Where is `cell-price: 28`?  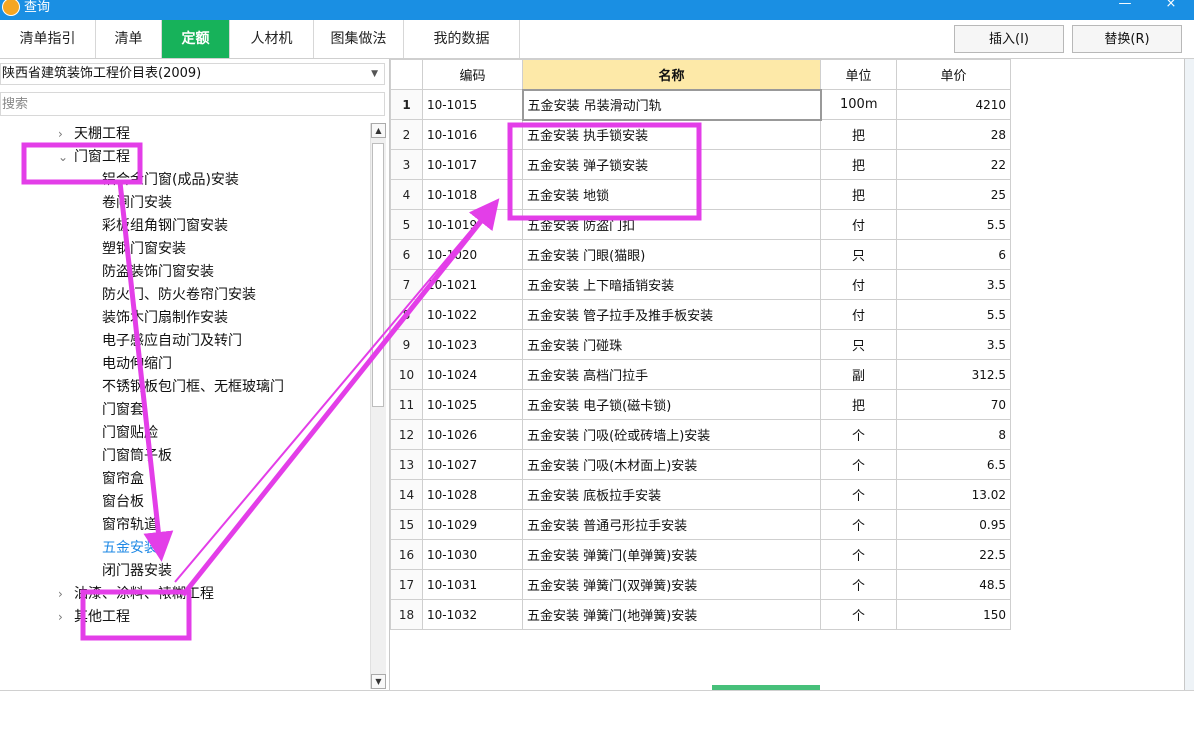 cell-price: 28 is located at coordinates (953, 134).